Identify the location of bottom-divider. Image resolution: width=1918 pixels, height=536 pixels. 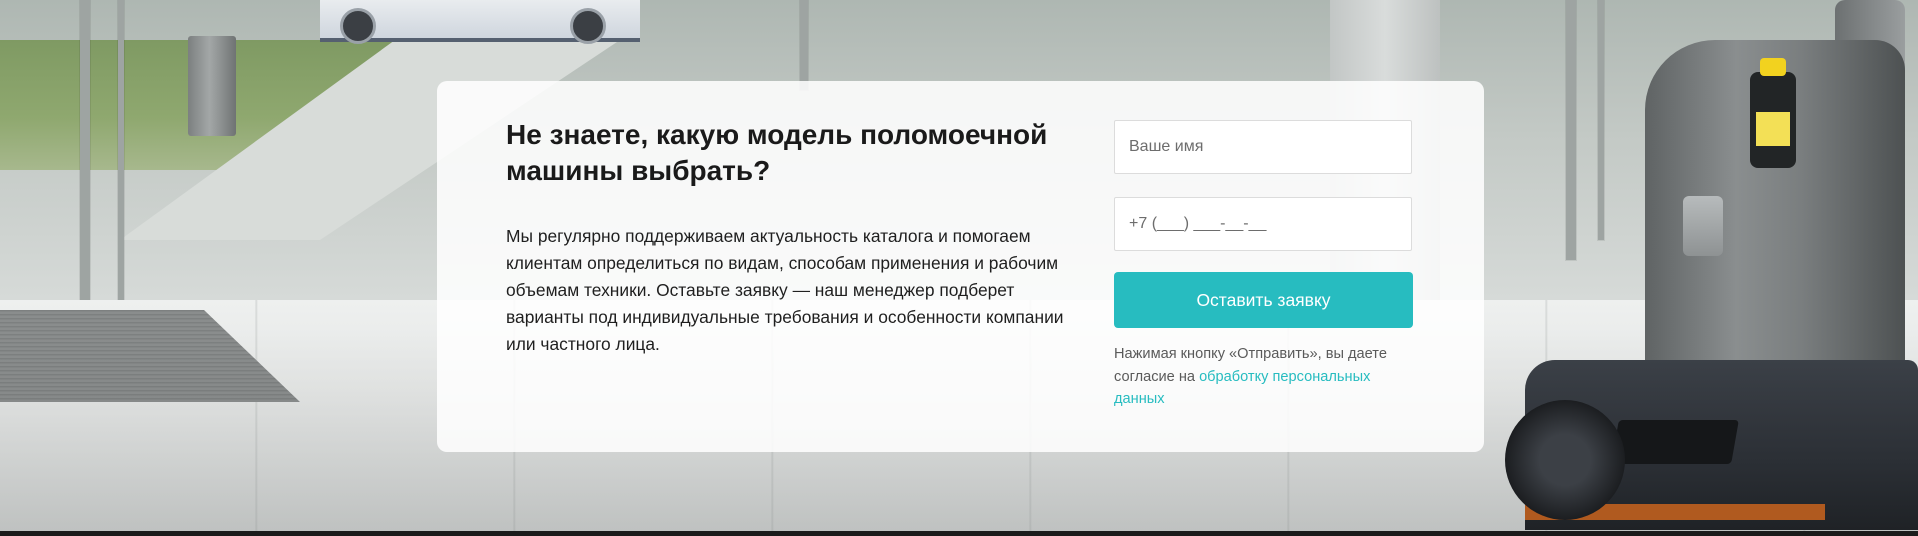
(959, 533).